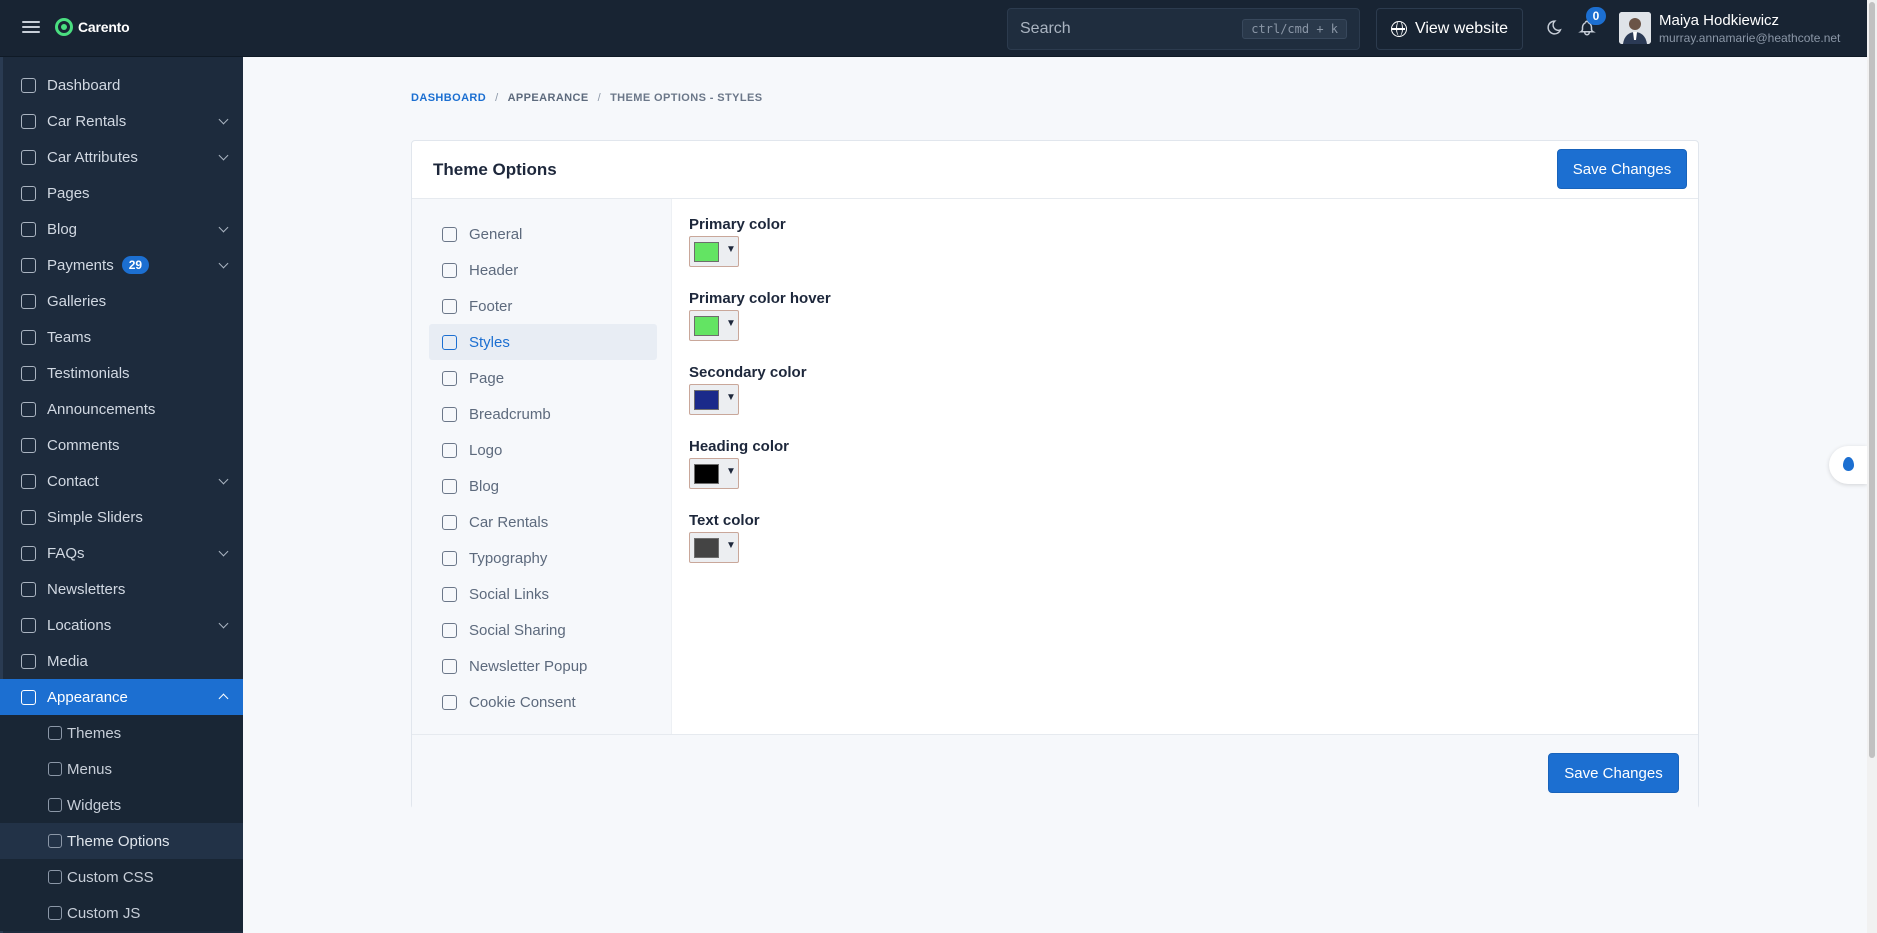  I want to click on sidebar-subitem-theme-options: Theme Options, so click(121, 841).